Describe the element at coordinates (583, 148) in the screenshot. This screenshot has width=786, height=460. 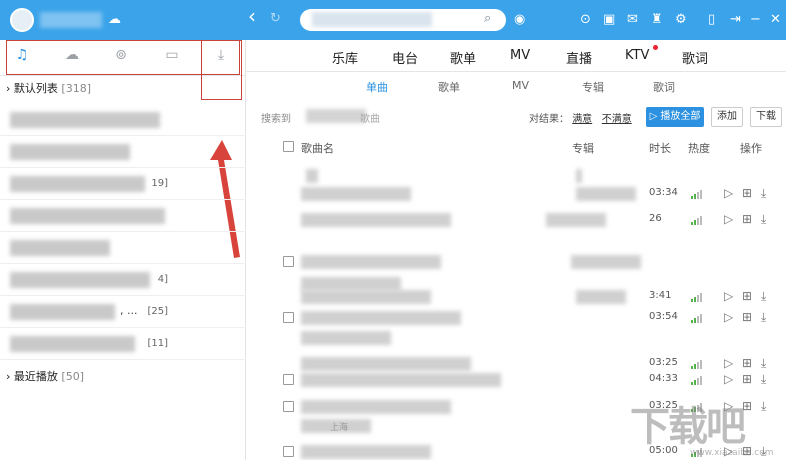
I see `col-album: 专辑` at that location.